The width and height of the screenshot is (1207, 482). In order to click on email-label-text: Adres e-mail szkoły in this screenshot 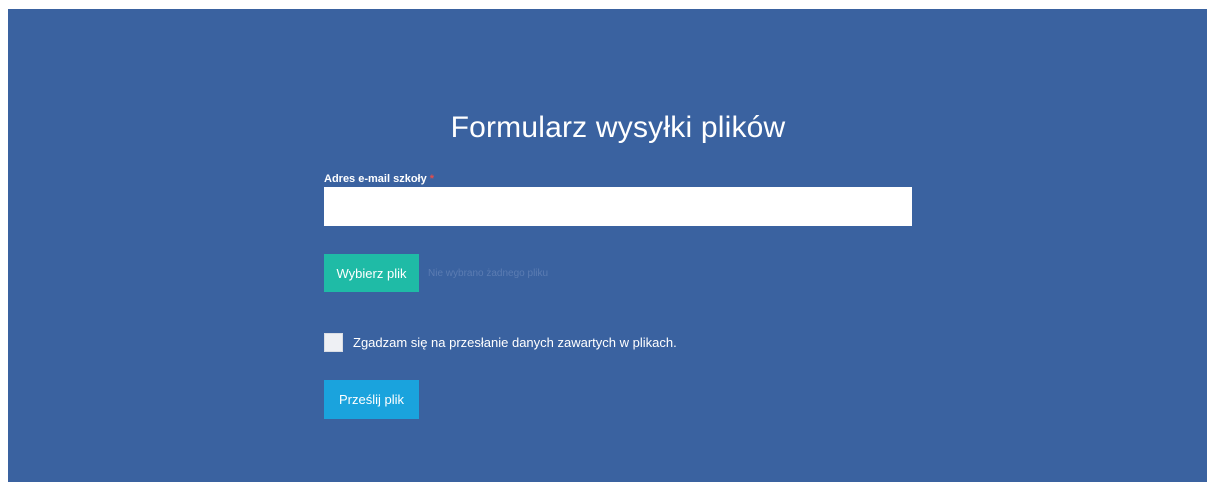, I will do `click(375, 179)`.